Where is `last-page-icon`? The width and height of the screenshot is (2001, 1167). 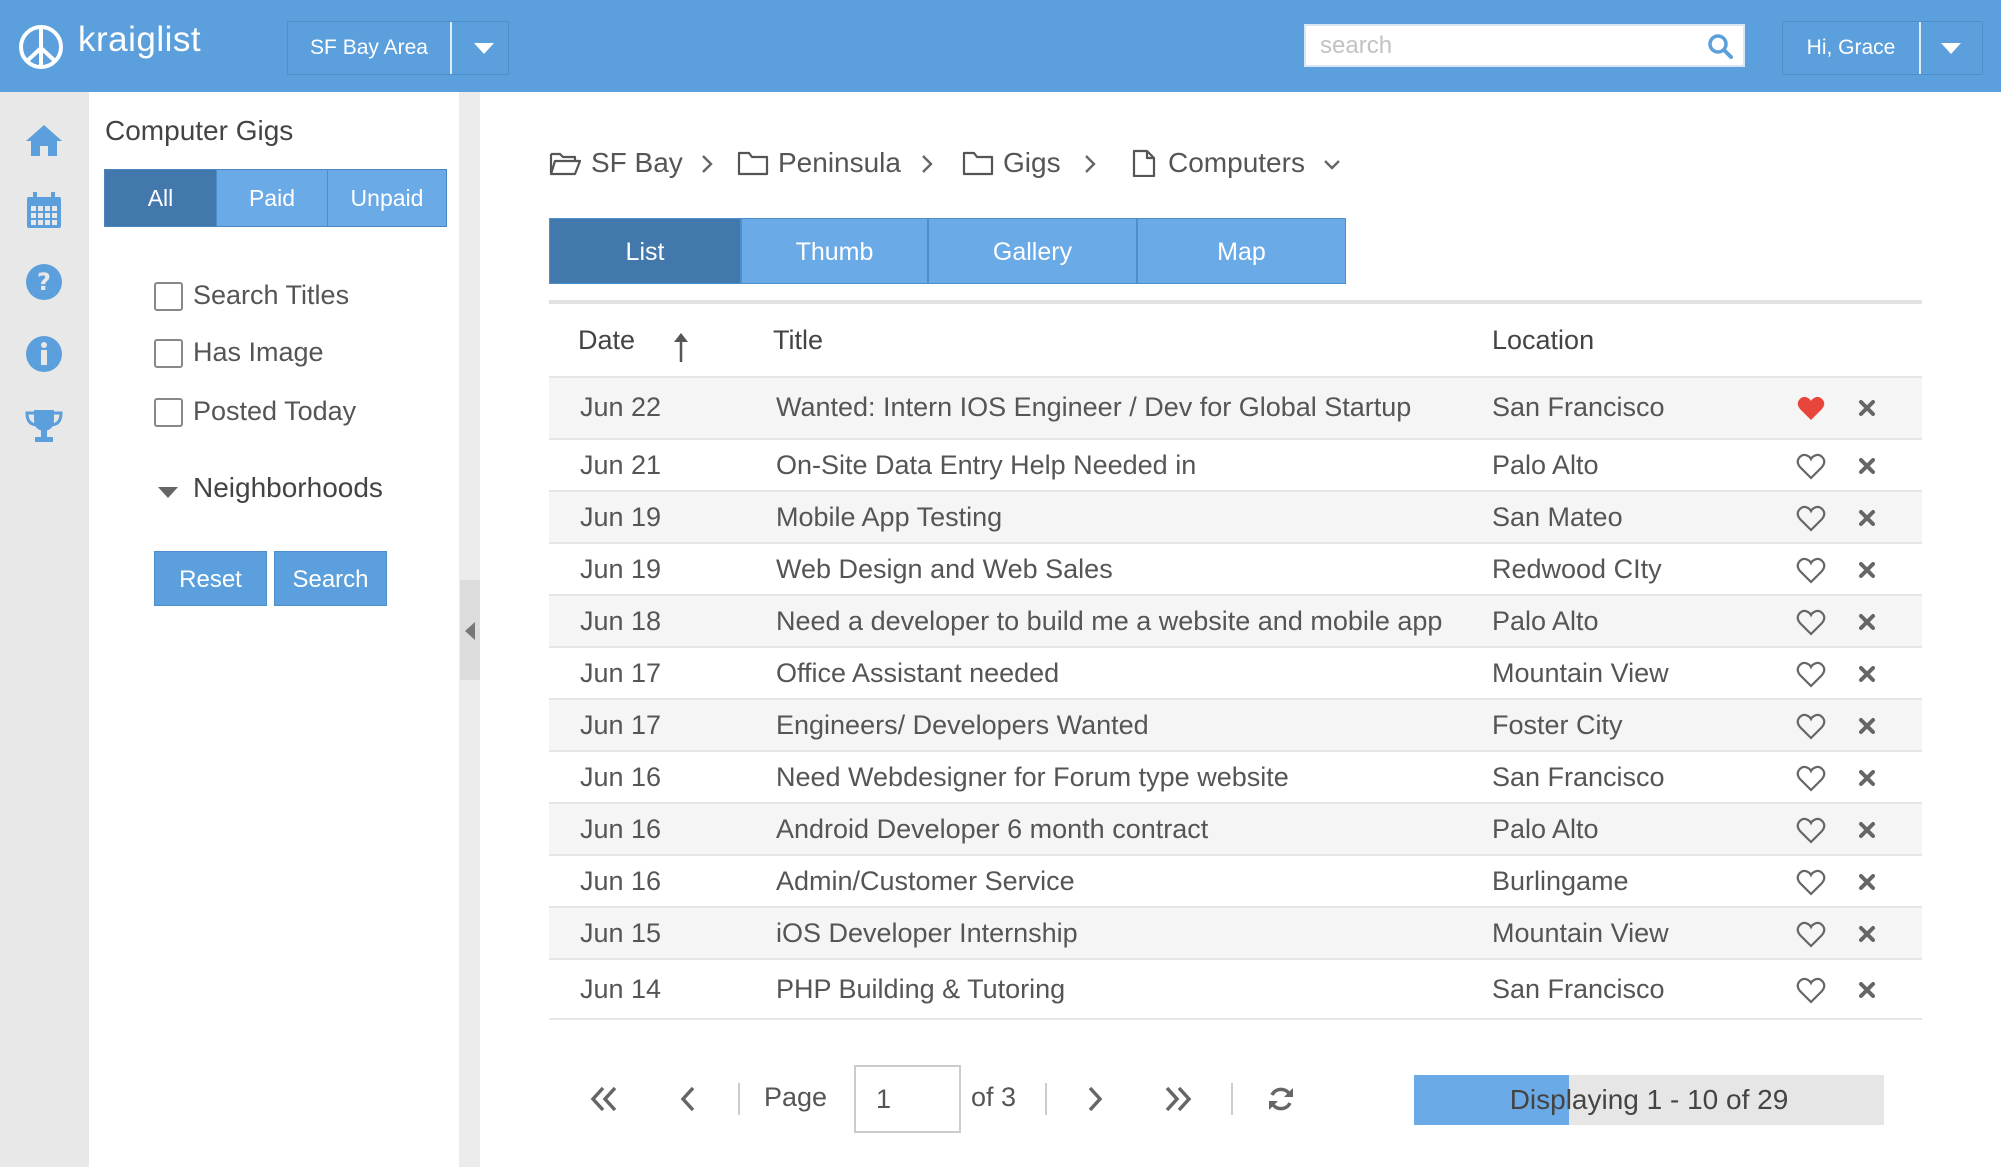 last-page-icon is located at coordinates (1178, 1099).